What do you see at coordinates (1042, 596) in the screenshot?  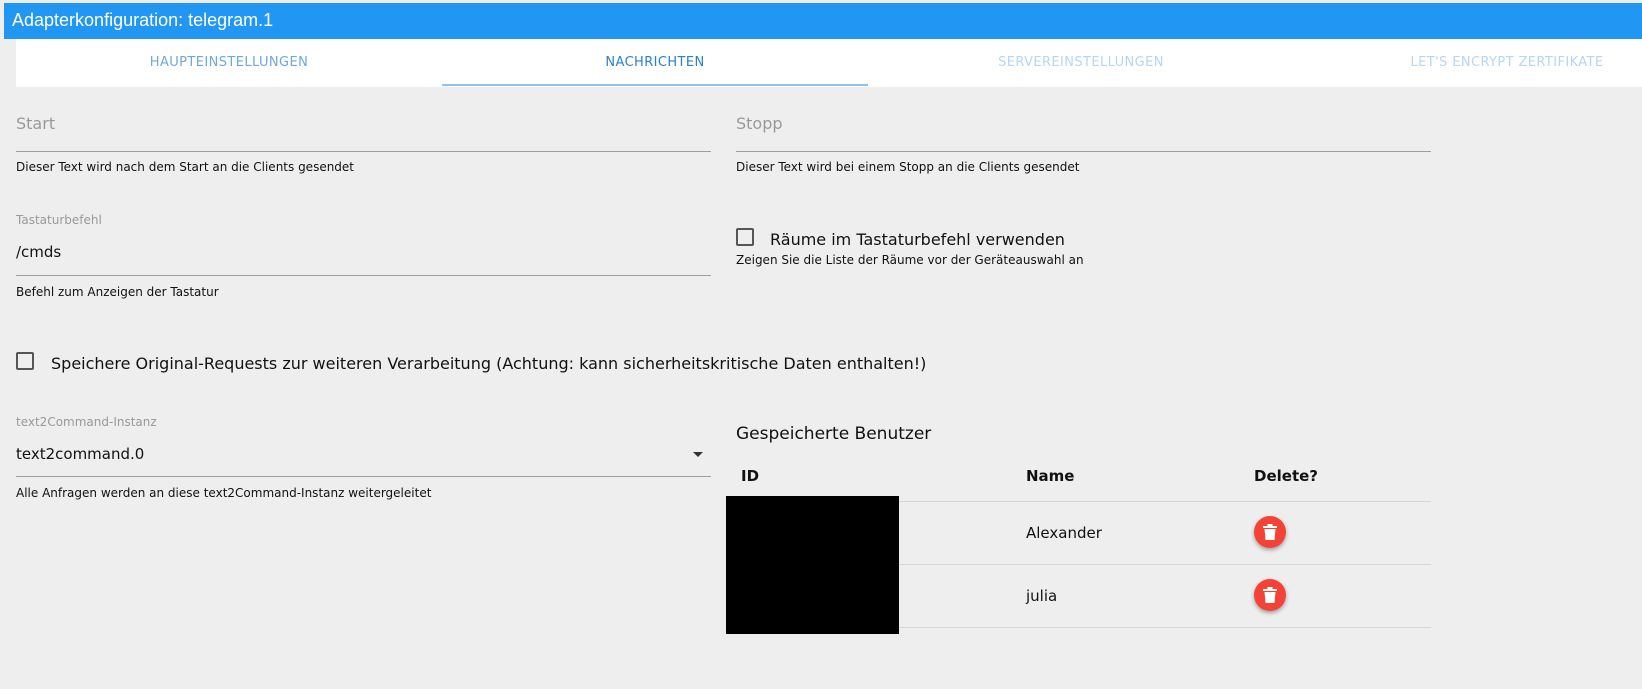 I see `user-name: julia` at bounding box center [1042, 596].